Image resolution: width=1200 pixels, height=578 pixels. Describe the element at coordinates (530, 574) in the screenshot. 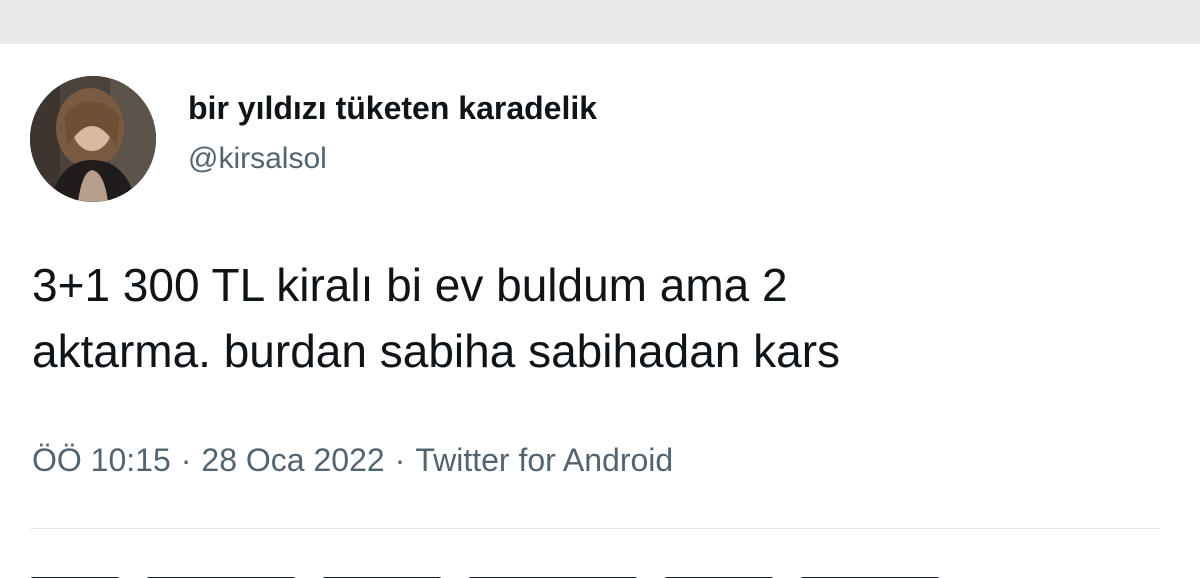

I see `cutoff-content-row` at that location.